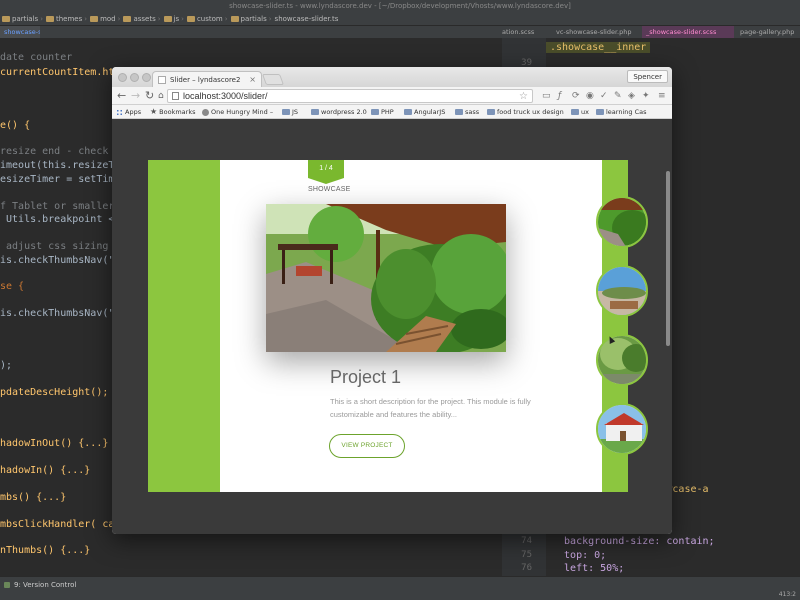 The width and height of the screenshot is (800, 600). Describe the element at coordinates (646, 96) in the screenshot. I see `puzzle-extension-icon: ✦` at that location.